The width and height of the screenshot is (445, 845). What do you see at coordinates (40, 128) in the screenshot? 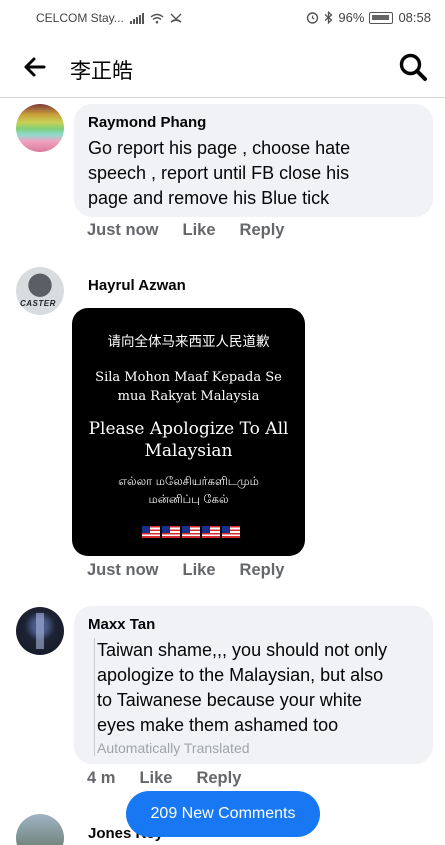
I see `avatar-raymond` at bounding box center [40, 128].